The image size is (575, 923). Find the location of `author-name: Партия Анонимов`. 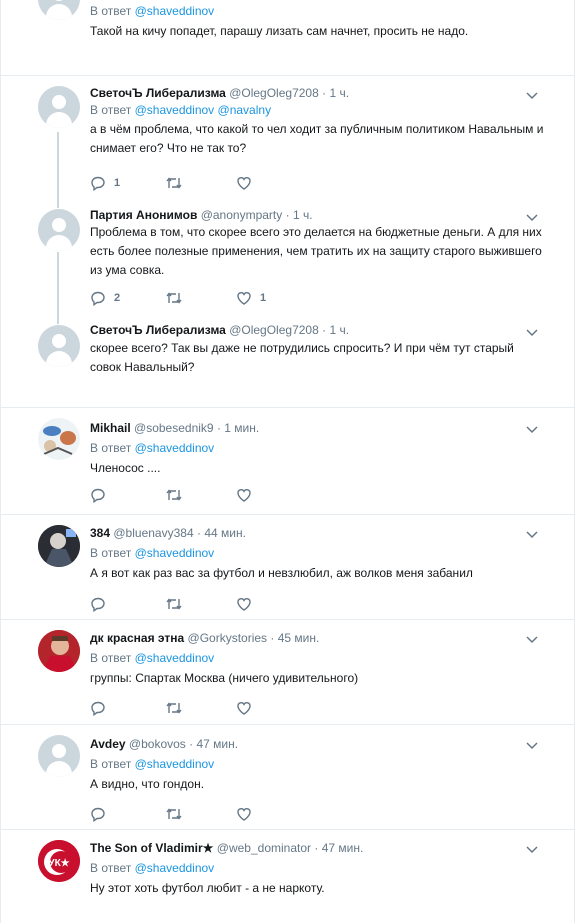

author-name: Партия Анонимов is located at coordinates (143, 215).